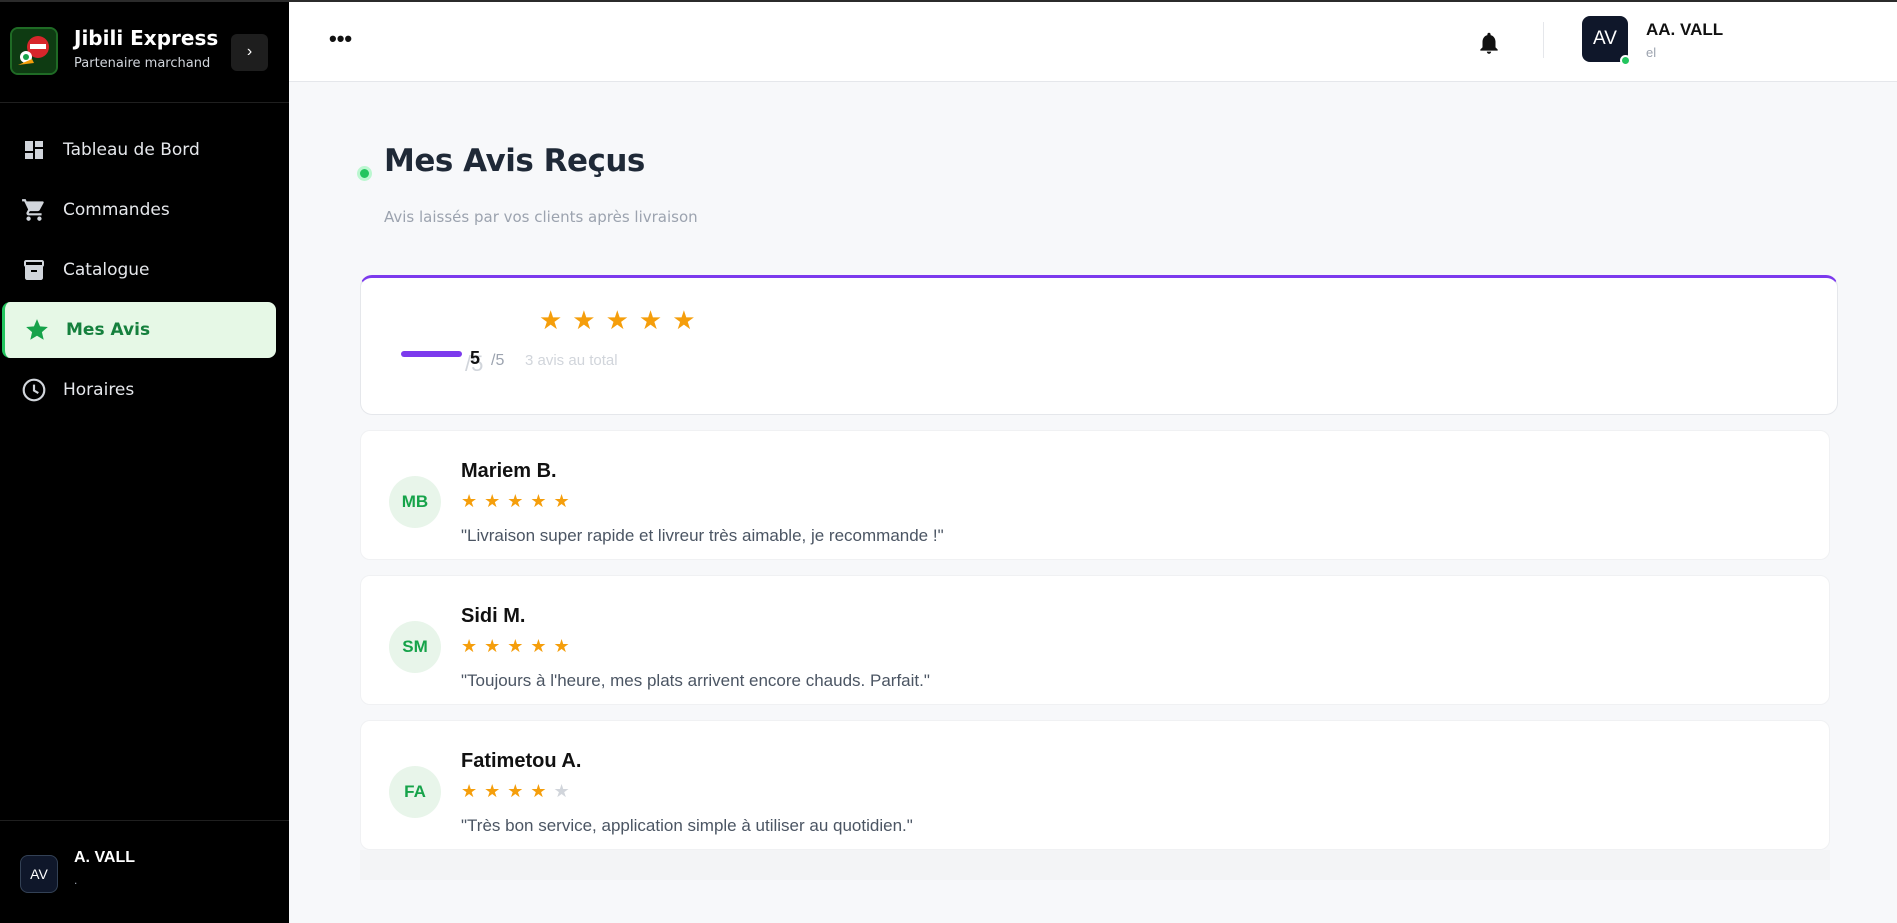  Describe the element at coordinates (131, 150) in the screenshot. I see `sidebar-item-label: Tableau de Bord` at that location.